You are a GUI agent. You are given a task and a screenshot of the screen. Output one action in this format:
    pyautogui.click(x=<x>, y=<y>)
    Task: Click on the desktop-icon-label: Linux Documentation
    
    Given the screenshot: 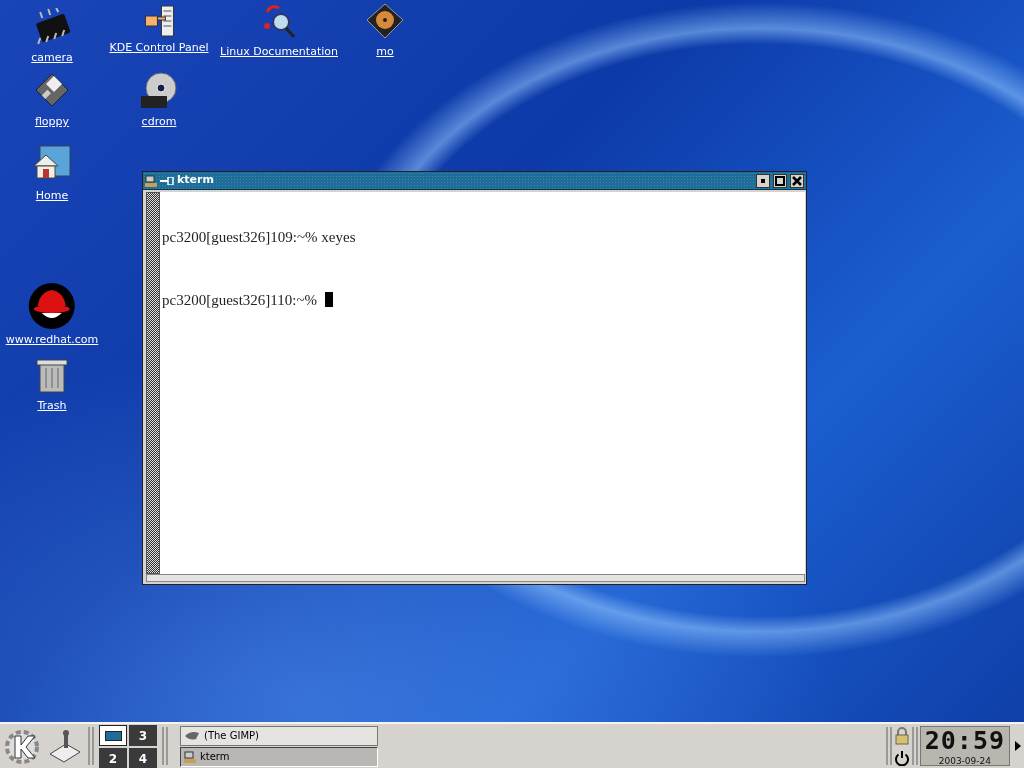 What is the action you would take?
    pyautogui.click(x=279, y=52)
    